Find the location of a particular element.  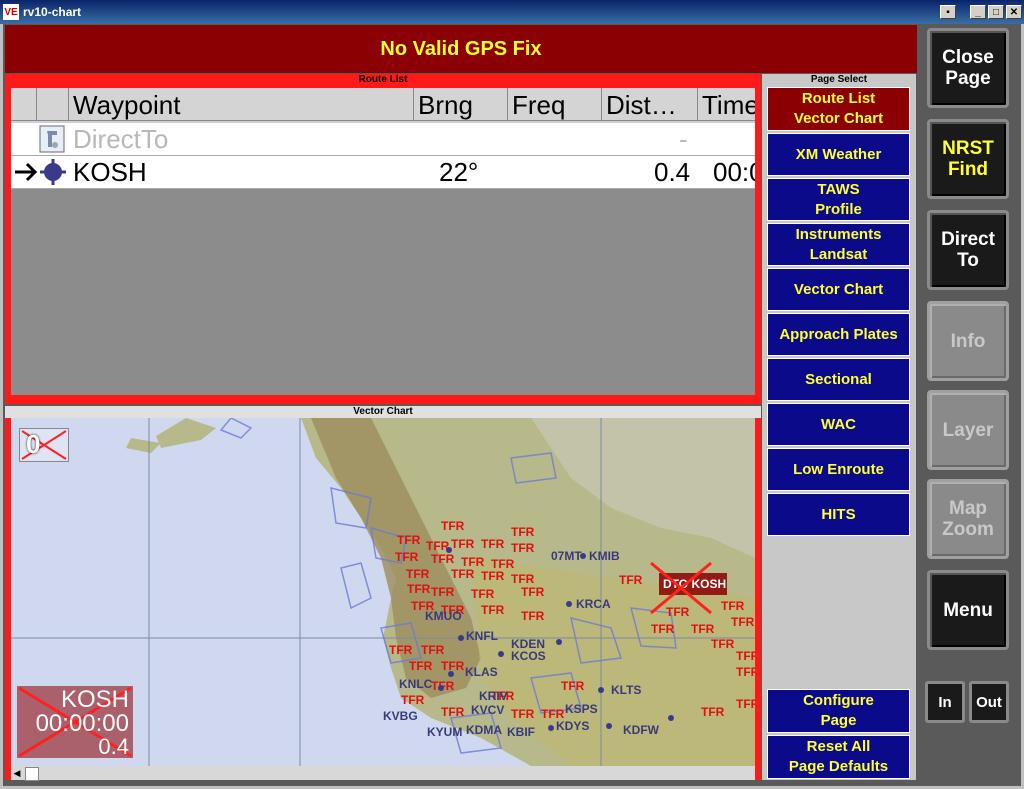

menu-button: Menu is located at coordinates (968, 610).